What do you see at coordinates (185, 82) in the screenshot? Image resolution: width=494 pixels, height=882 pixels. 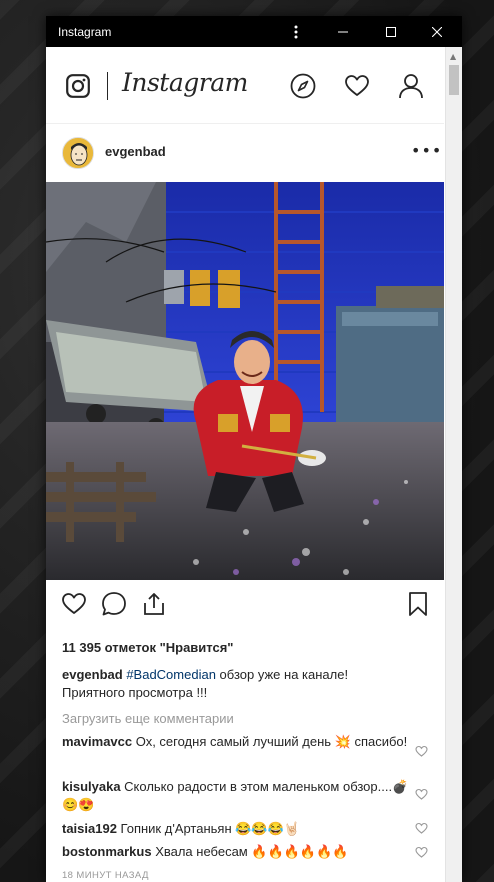 I see `instagram-wordmark: Instagram` at bounding box center [185, 82].